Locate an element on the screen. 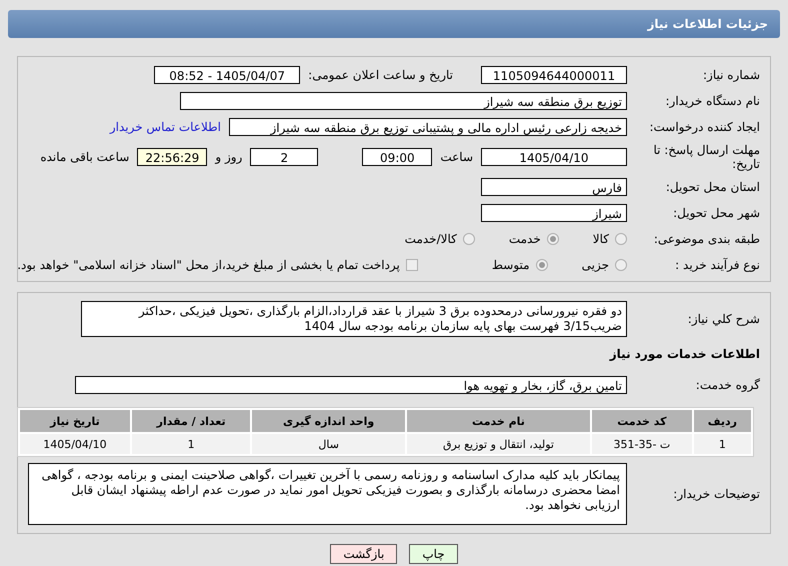  service-group-field: تامین برق، گاز، بخار و تهویه هوا is located at coordinates (351, 385).